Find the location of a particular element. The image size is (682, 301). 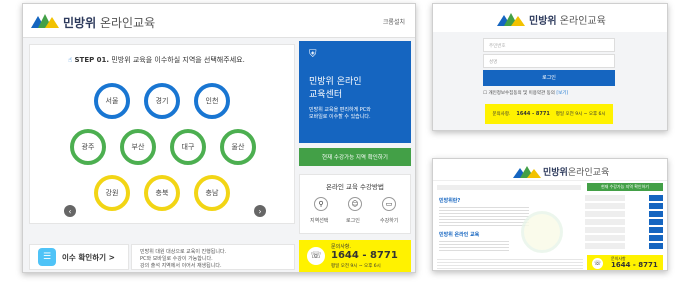

headset-icon: ☏ is located at coordinates (316, 256).